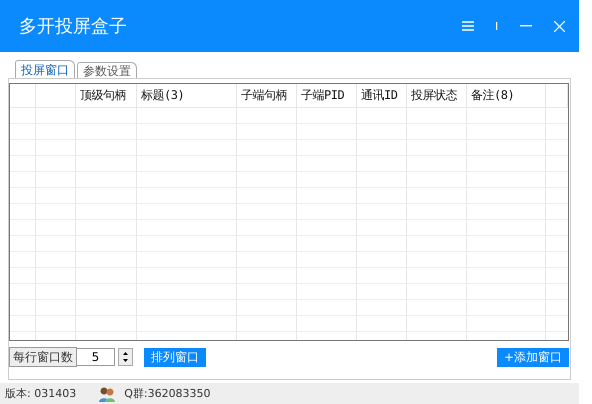 The width and height of the screenshot is (592, 404). What do you see at coordinates (175, 357) in the screenshot?
I see `arrange-button: 排列窗口` at bounding box center [175, 357].